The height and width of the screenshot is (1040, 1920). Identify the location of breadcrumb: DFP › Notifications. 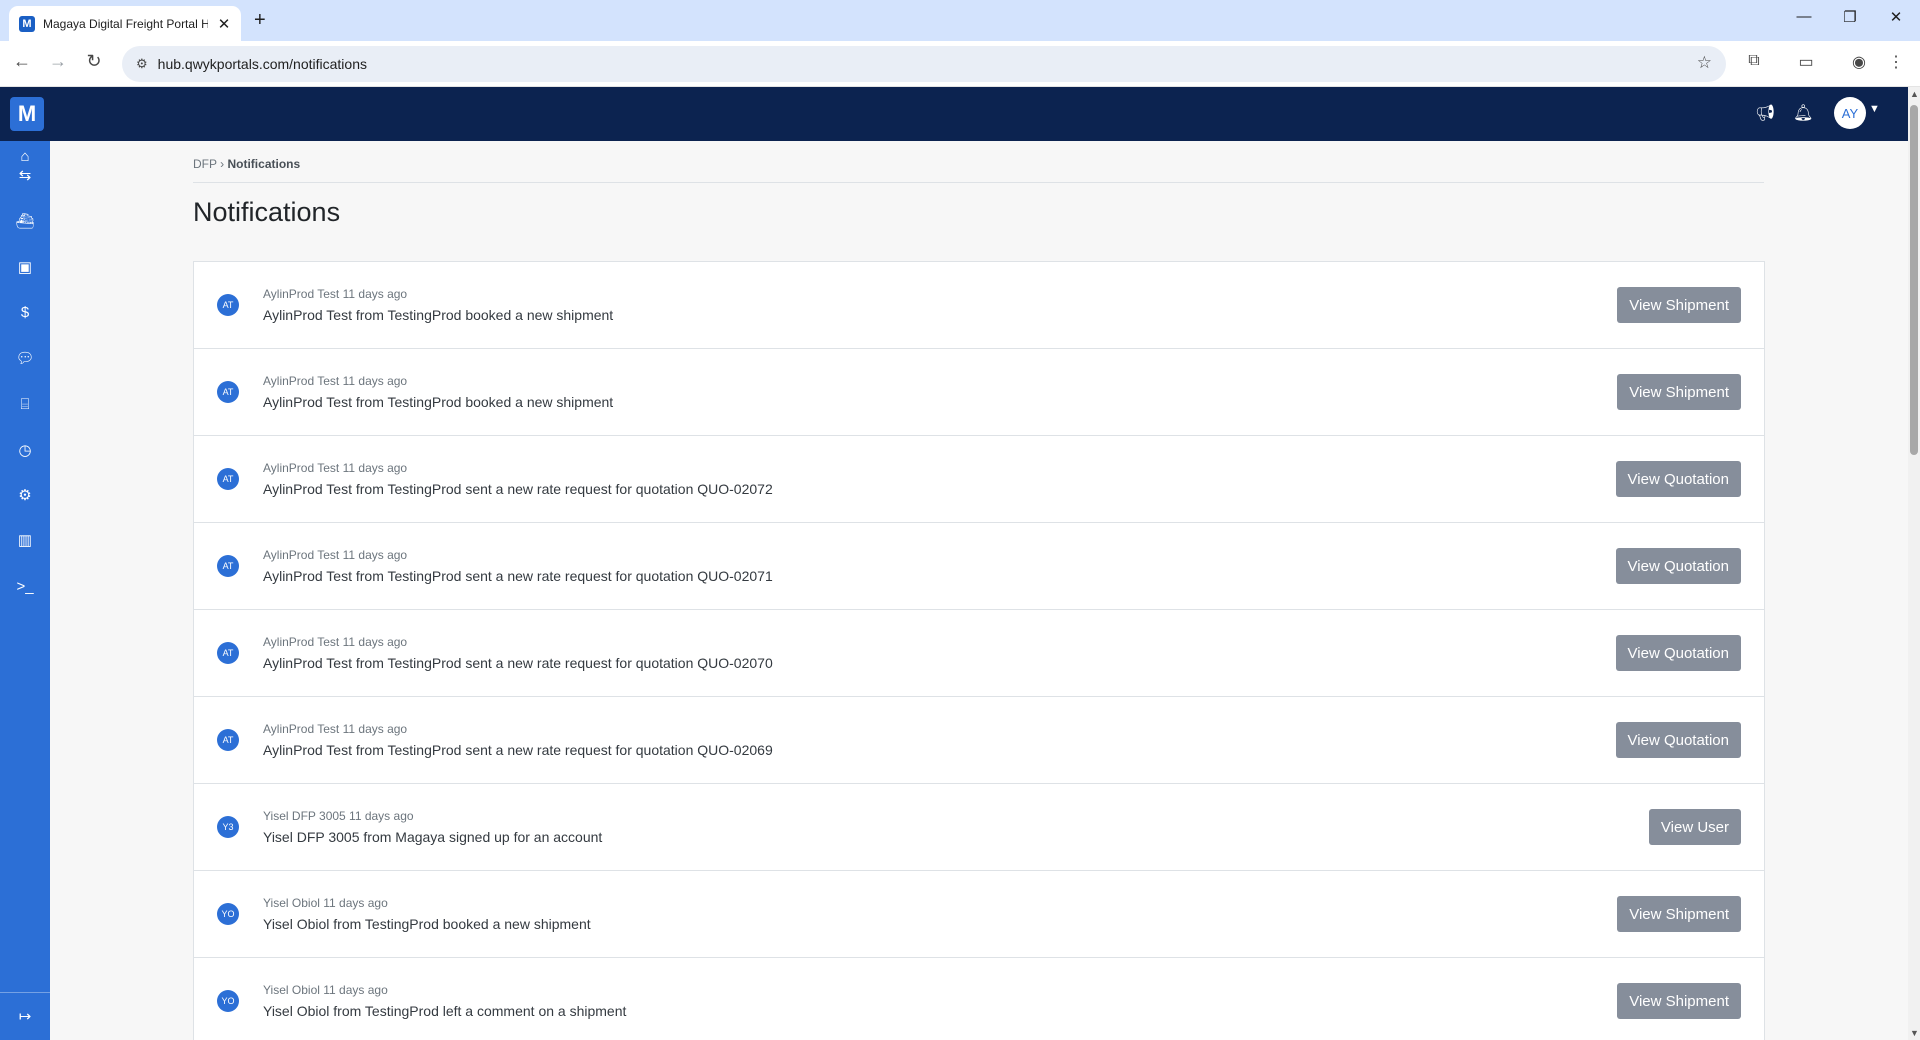
(246, 164).